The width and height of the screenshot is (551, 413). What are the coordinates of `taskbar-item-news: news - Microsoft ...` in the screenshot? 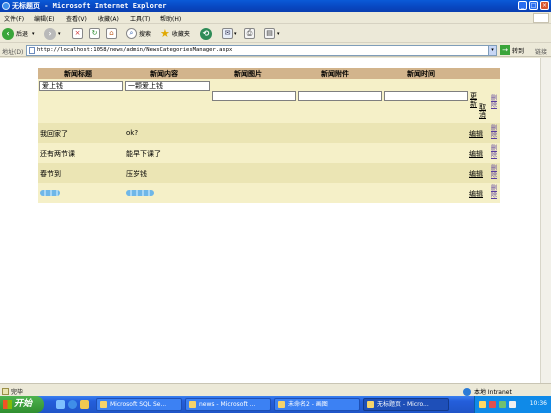 It's located at (228, 404).